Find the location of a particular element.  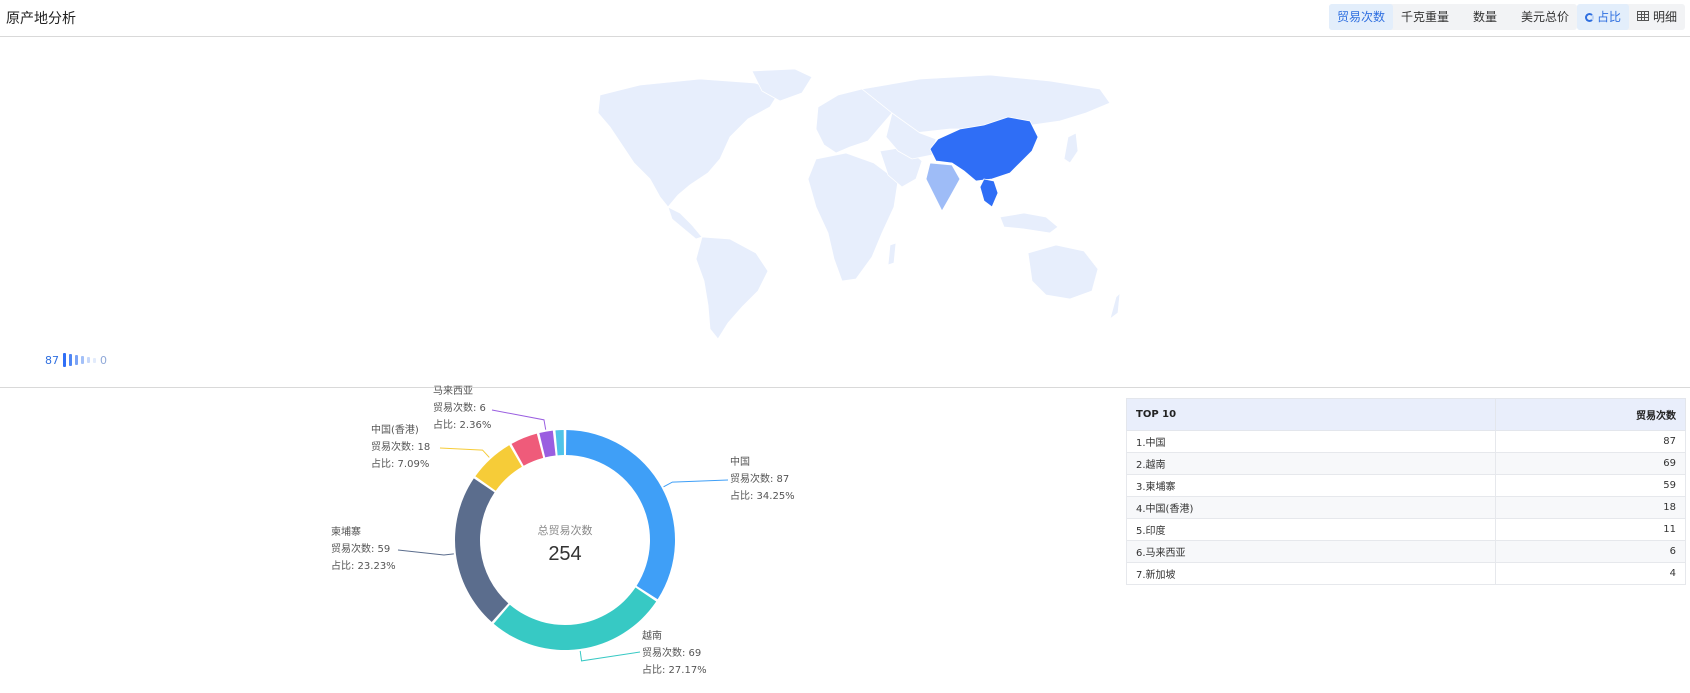

table-row: 7.新加坡 4 is located at coordinates (1406, 573).